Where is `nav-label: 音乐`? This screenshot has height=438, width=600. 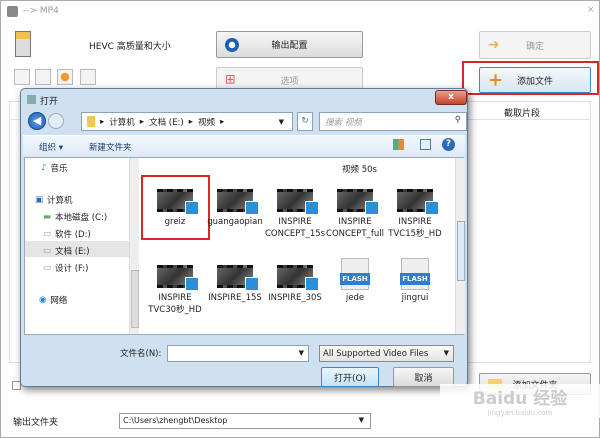 nav-label: 音乐 is located at coordinates (59, 169).